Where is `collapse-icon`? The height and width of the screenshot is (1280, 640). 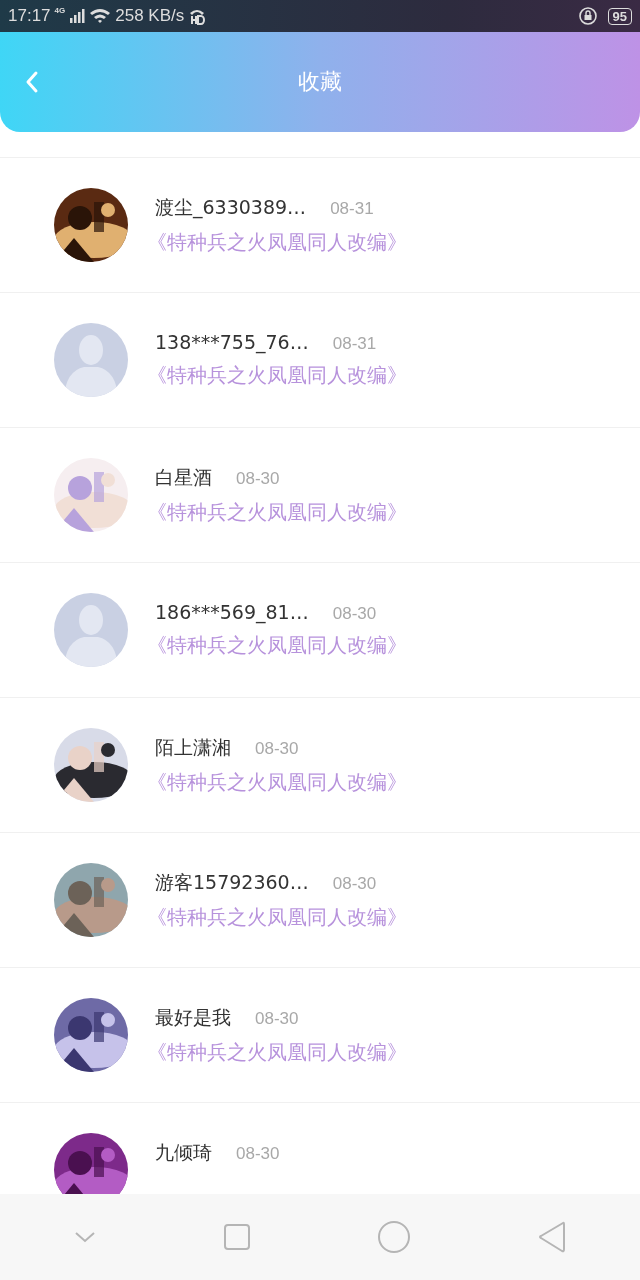
collapse-icon is located at coordinates (85, 1237).